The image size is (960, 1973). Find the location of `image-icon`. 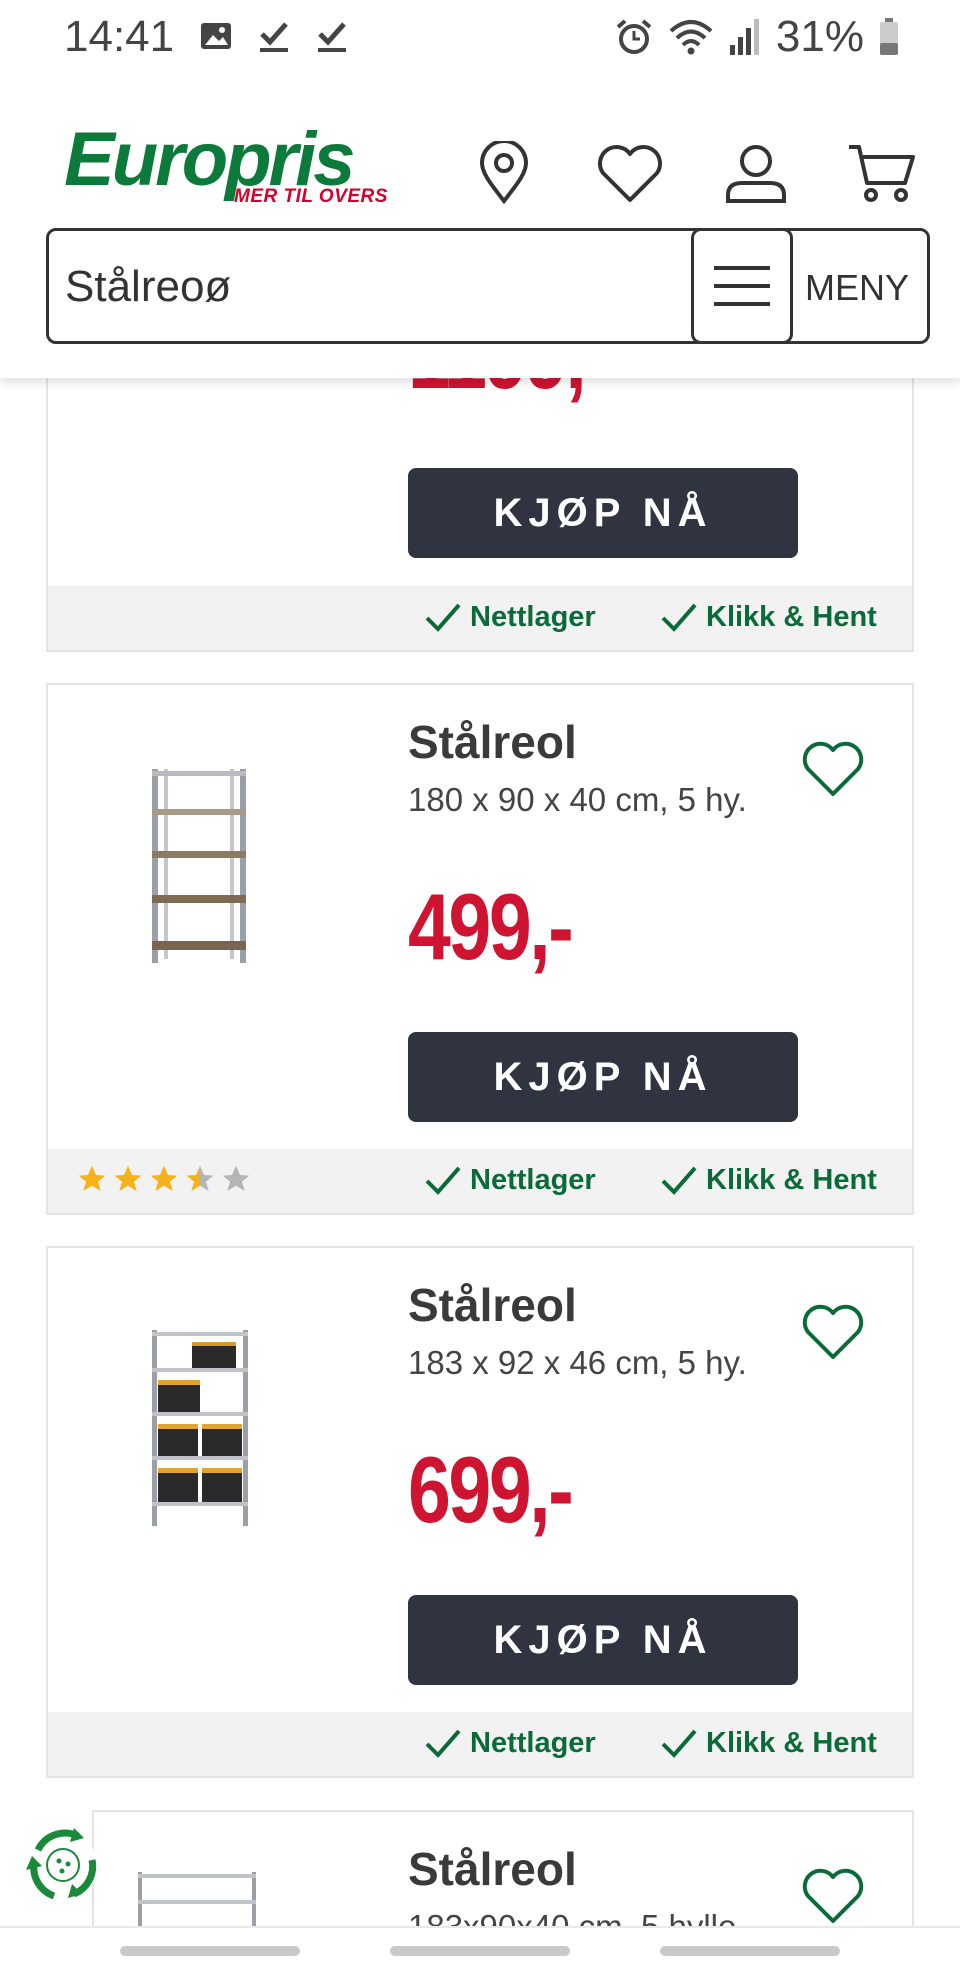

image-icon is located at coordinates (216, 36).